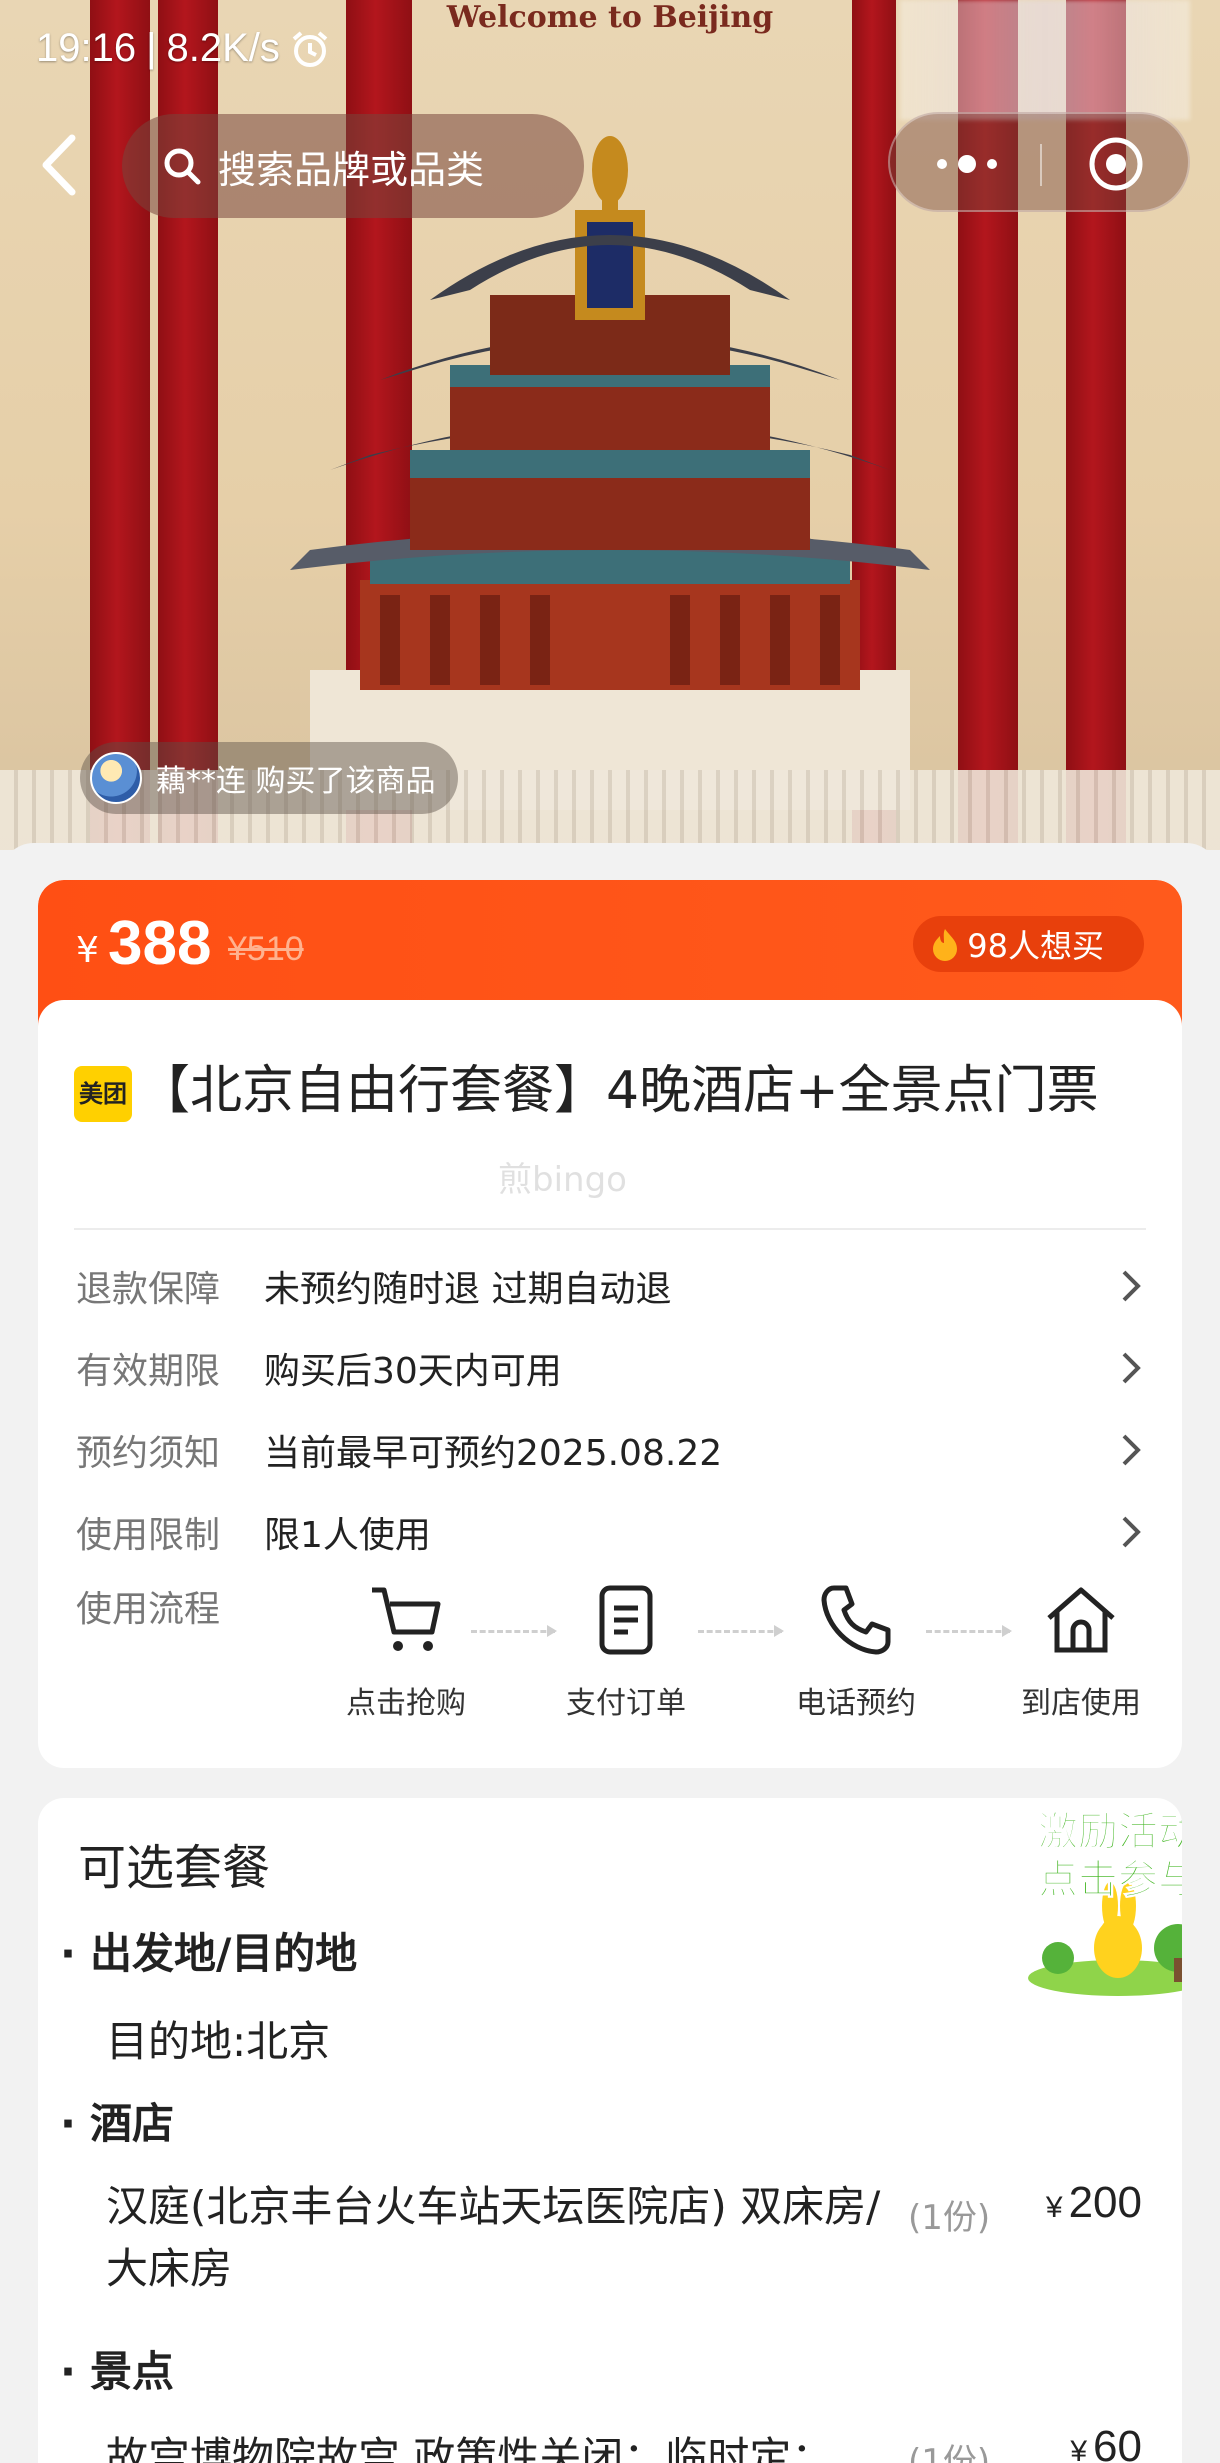 The width and height of the screenshot is (1220, 2463). What do you see at coordinates (103, 1094) in the screenshot?
I see `meituan-badge: 美团` at bounding box center [103, 1094].